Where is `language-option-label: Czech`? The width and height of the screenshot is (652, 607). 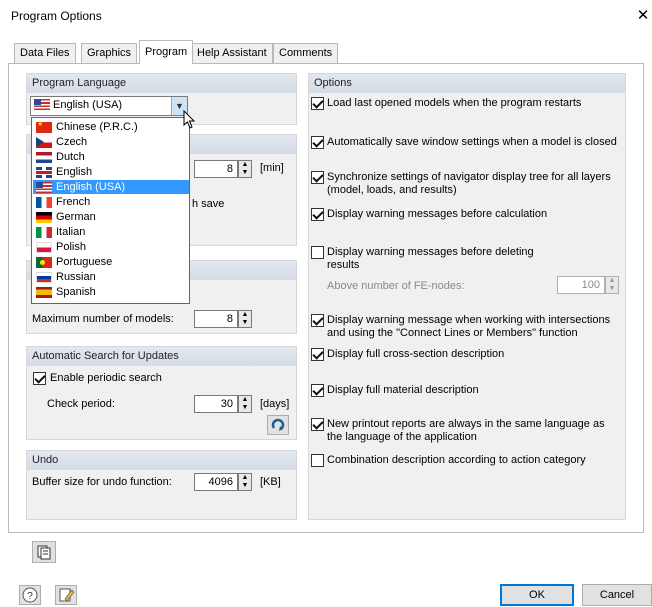 language-option-label: Czech is located at coordinates (72, 142).